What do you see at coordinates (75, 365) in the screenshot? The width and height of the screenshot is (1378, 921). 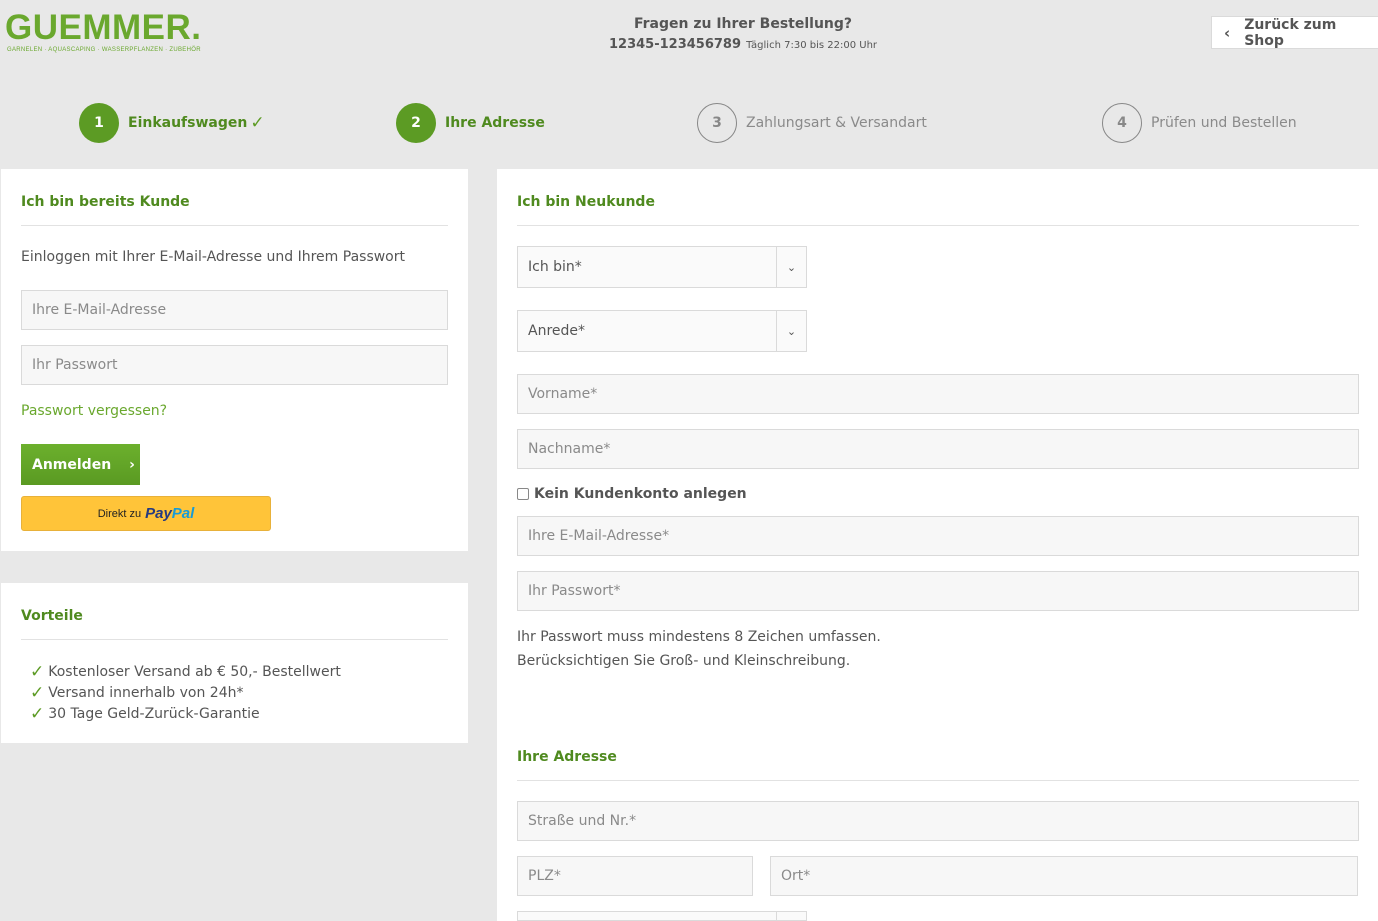 I see `login-password-placeholder: Ihr Passwort` at bounding box center [75, 365].